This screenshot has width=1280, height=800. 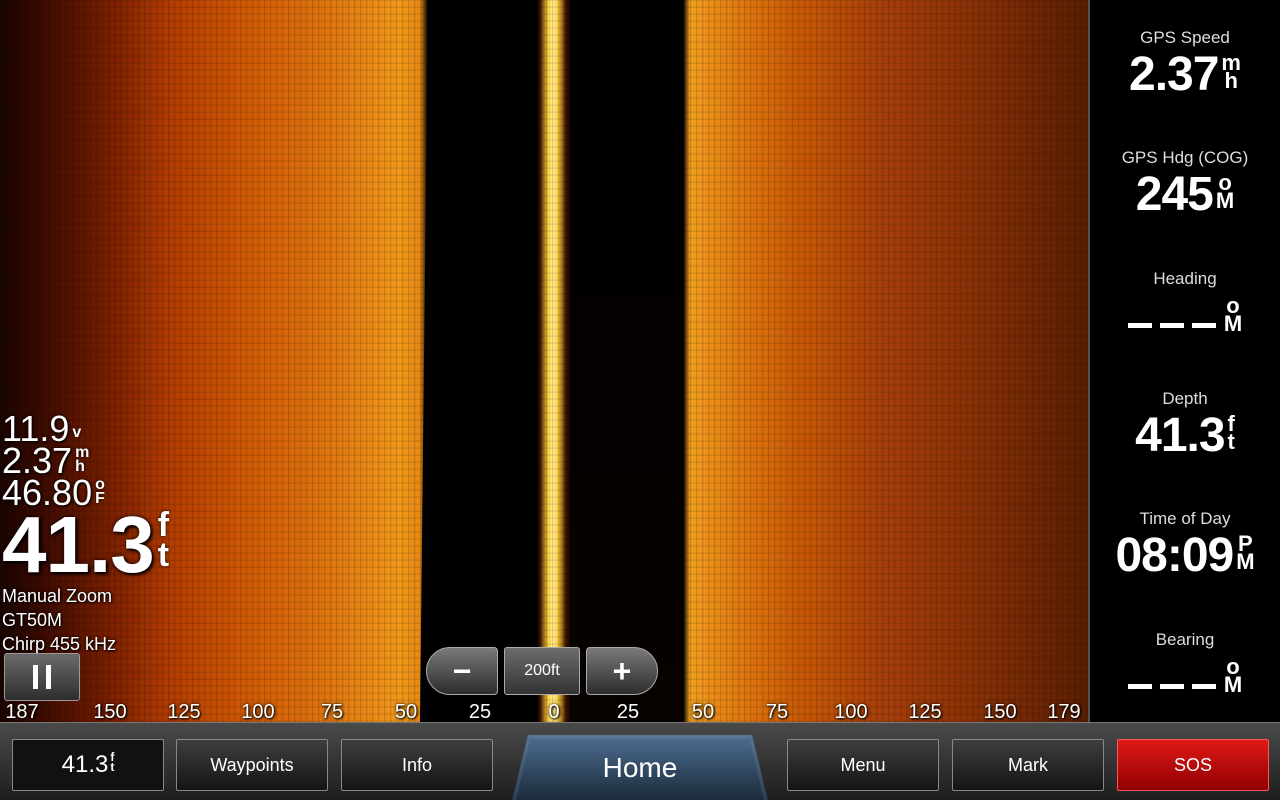 What do you see at coordinates (22, 712) in the screenshot?
I see `scale-label: 187` at bounding box center [22, 712].